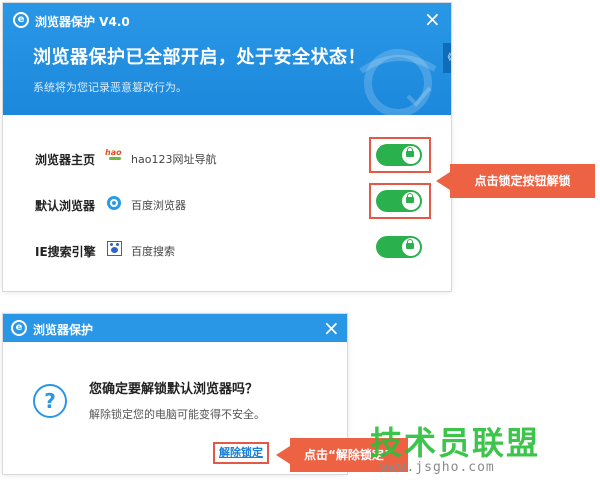  Describe the element at coordinates (399, 247) in the screenshot. I see `lock-toggle-ie-search` at that location.